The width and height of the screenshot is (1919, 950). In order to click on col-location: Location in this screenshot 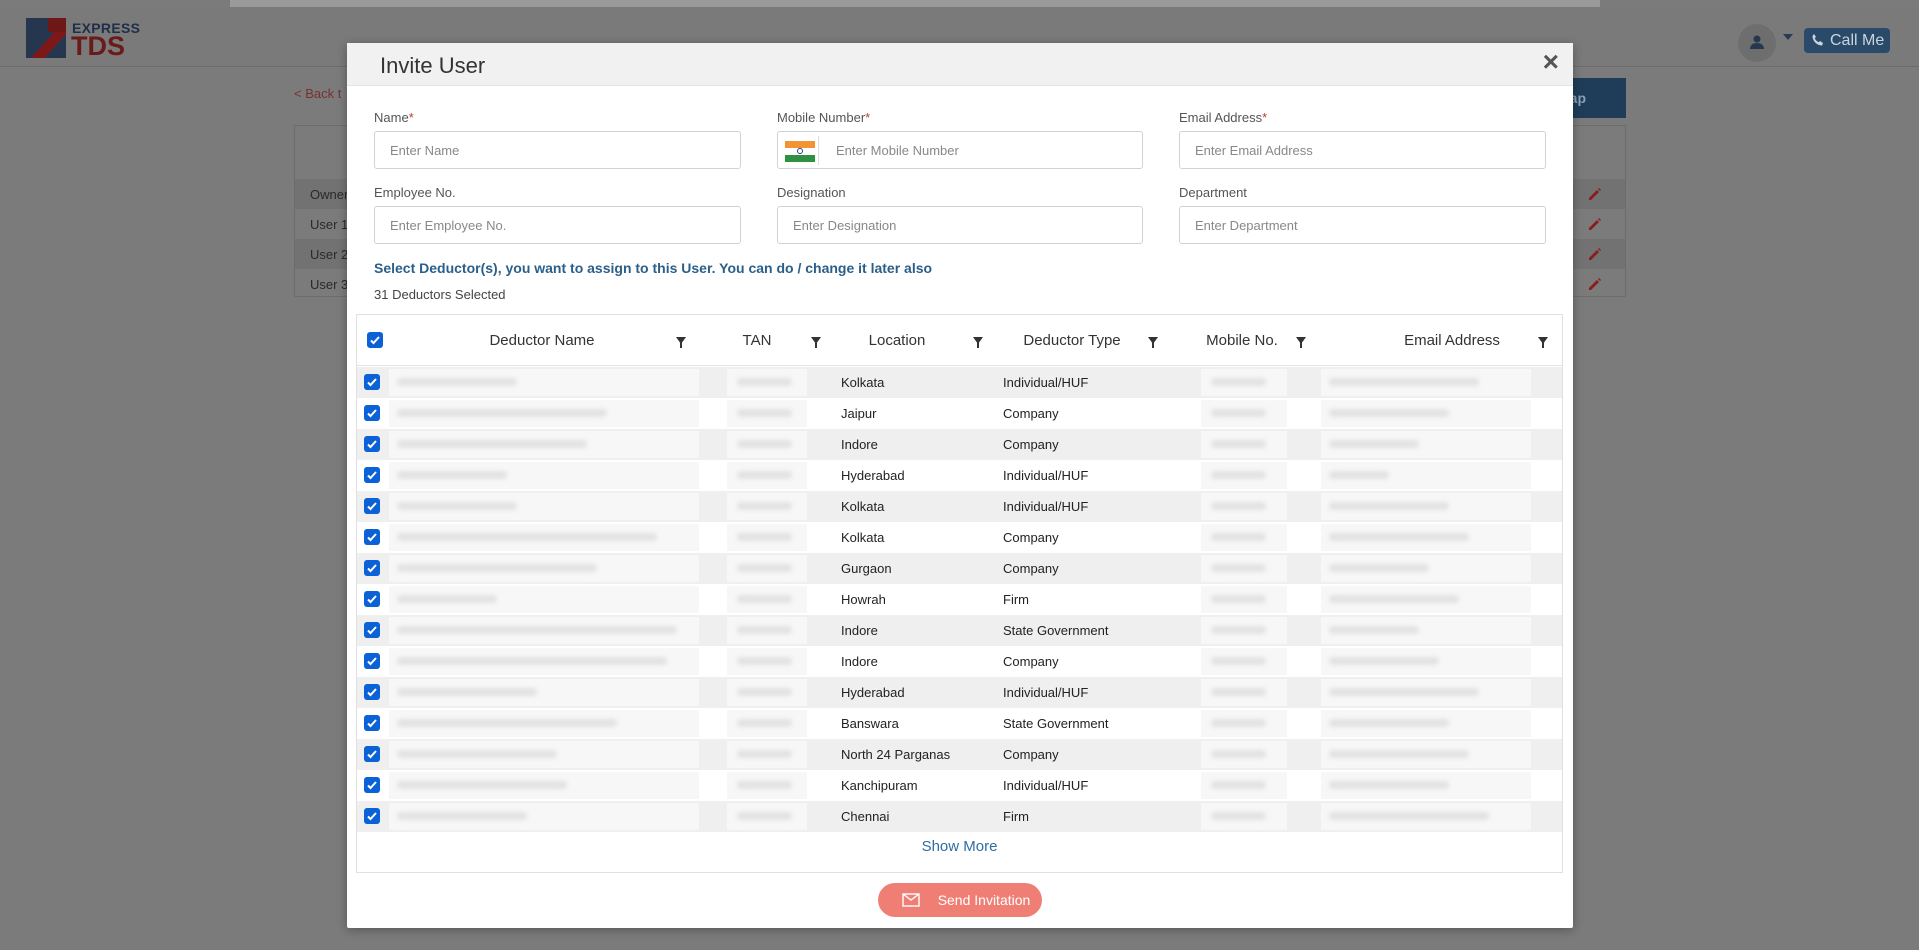, I will do `click(897, 340)`.